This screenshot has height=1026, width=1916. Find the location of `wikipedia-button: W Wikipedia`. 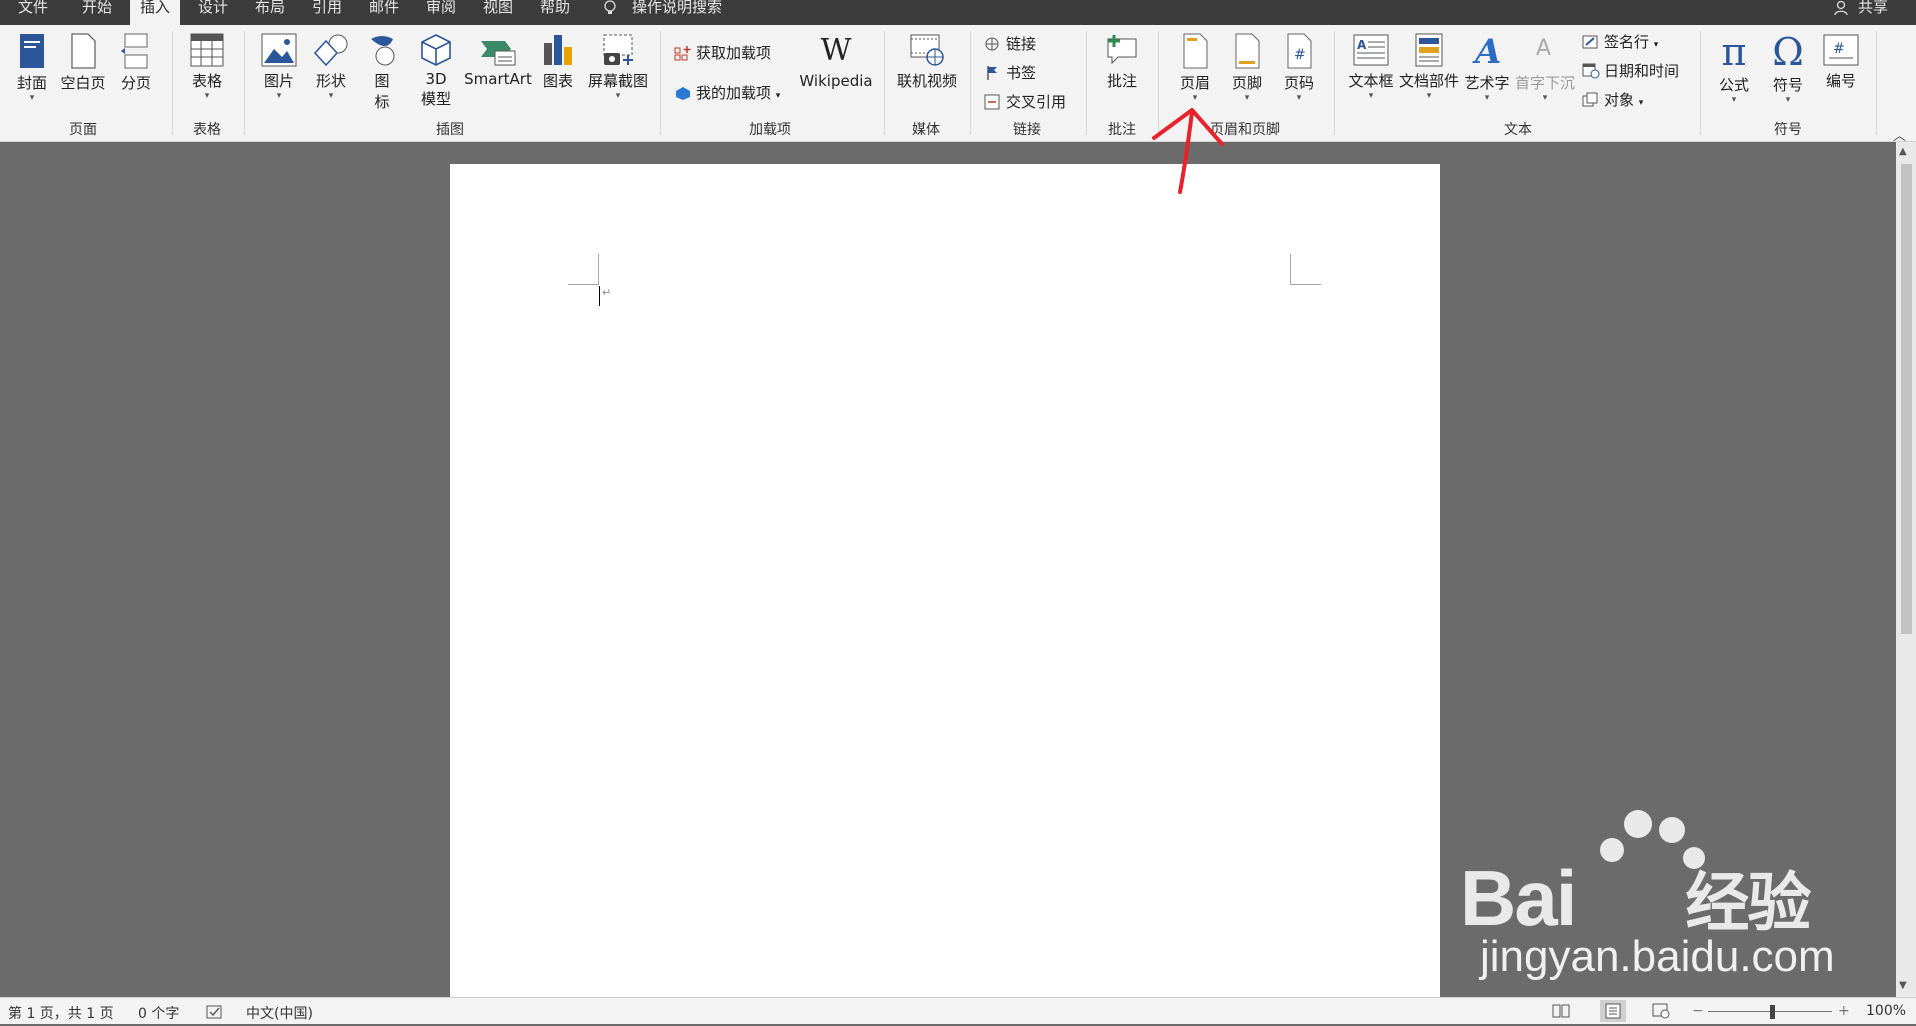

wikipedia-button: W Wikipedia is located at coordinates (836, 61).